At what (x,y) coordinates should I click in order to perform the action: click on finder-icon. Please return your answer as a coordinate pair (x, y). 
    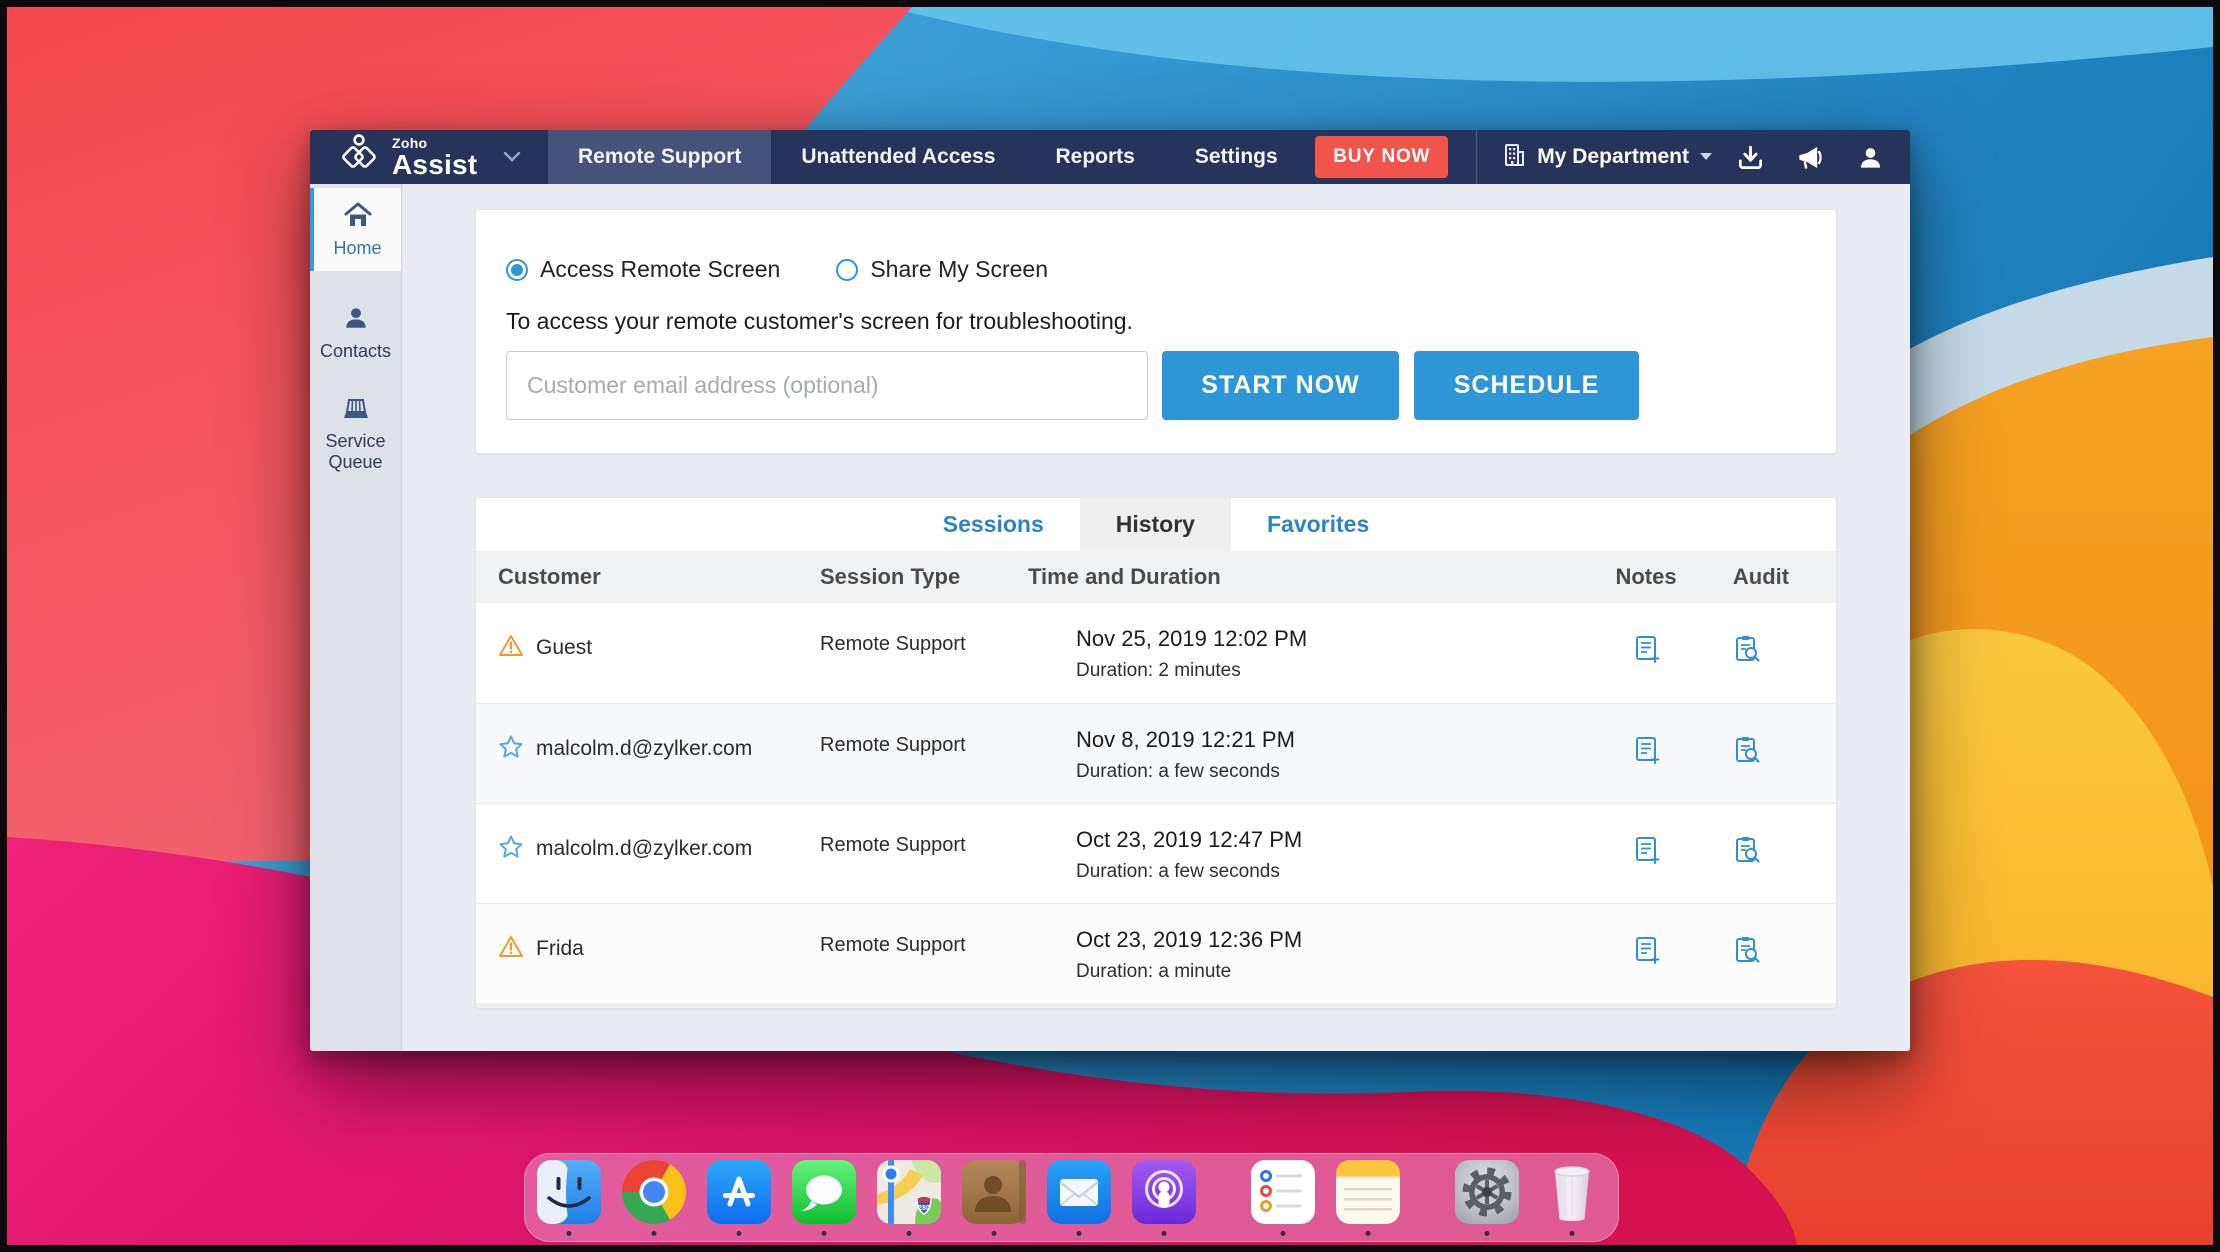
    Looking at the image, I should click on (569, 1192).